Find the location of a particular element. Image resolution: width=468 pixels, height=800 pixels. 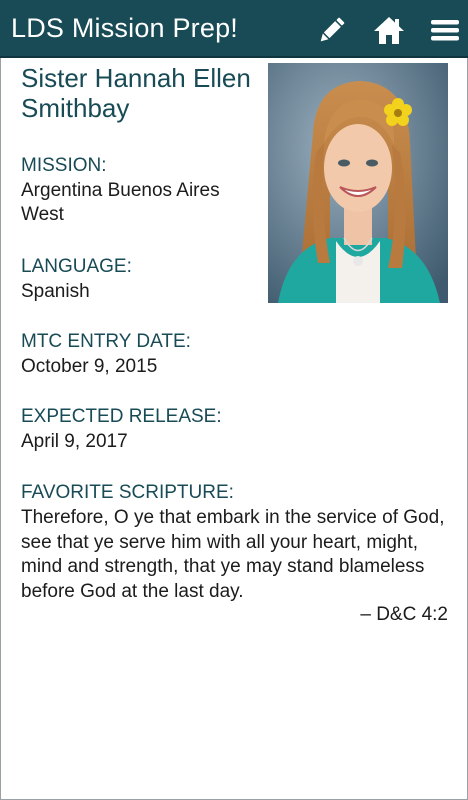

mission-label: MISSION: is located at coordinates (64, 165).